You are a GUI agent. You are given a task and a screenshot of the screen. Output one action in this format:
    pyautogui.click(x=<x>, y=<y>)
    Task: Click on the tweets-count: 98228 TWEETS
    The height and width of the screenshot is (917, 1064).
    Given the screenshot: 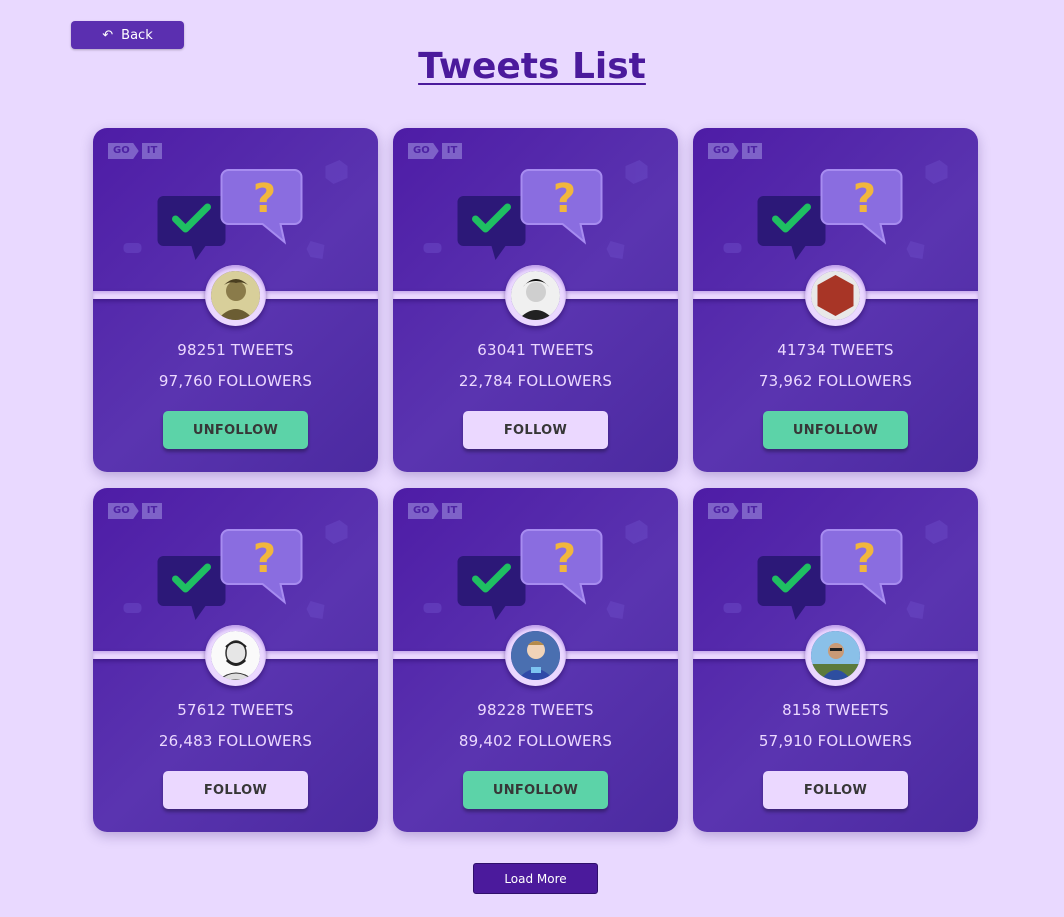 What is the action you would take?
    pyautogui.click(x=535, y=710)
    